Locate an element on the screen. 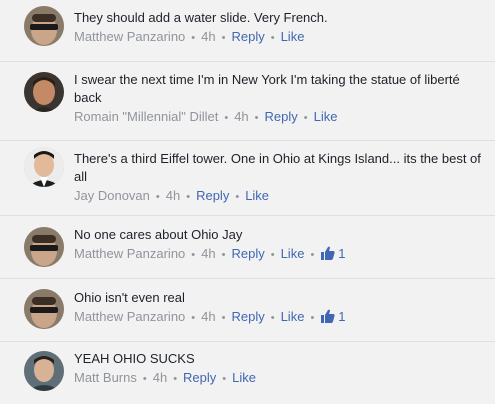 The height and width of the screenshot is (404, 495). comment-meta: Romain "Millennial" Dillet • 4h • Reply • Like is located at coordinates (279, 117).